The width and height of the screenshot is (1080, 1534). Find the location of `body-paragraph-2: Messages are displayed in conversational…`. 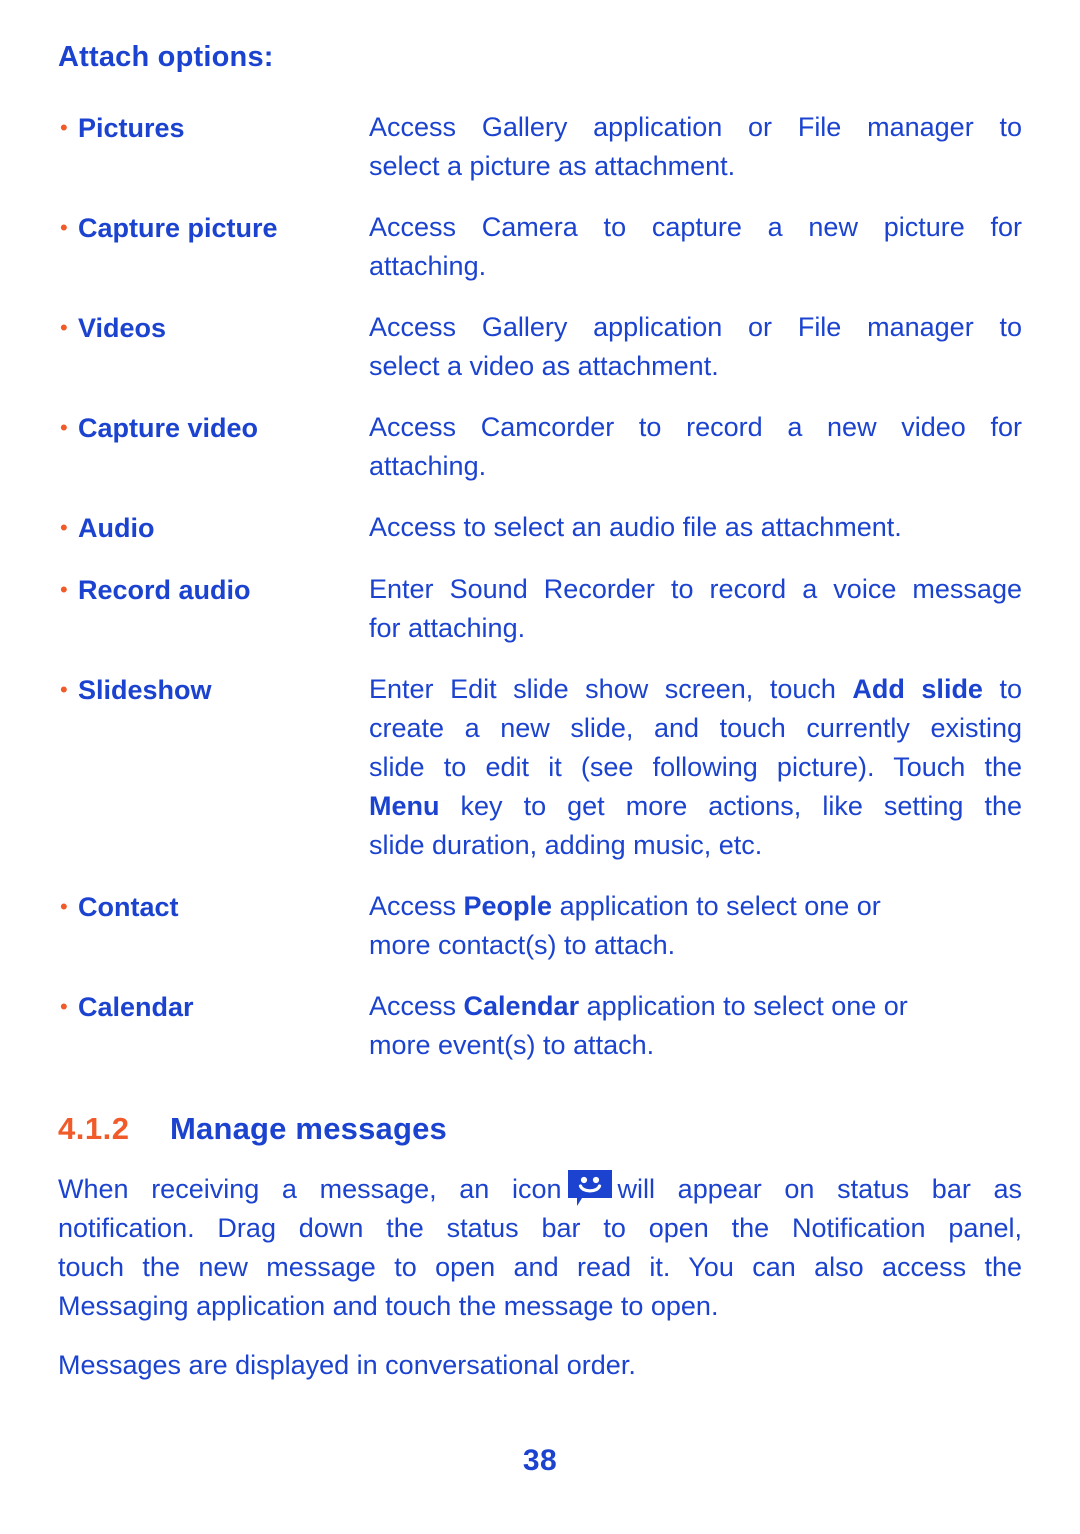

body-paragraph-2: Messages are displayed in conversational… is located at coordinates (347, 1364).